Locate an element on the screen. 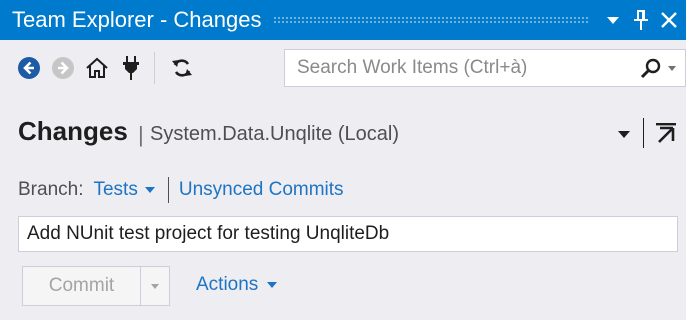 The width and height of the screenshot is (686, 320). toolbar-separator is located at coordinates (154, 68).